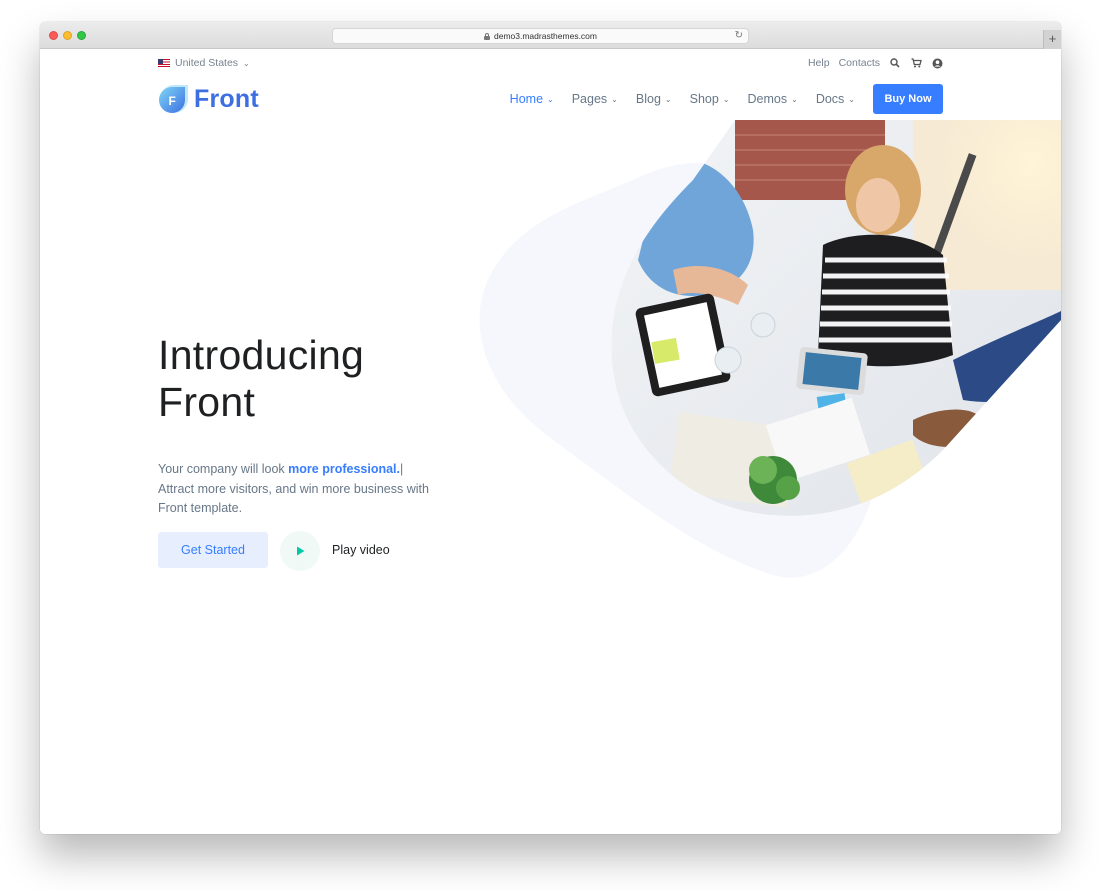 The image size is (1100, 891). I want to click on nav-item-label: Docs, so click(830, 99).